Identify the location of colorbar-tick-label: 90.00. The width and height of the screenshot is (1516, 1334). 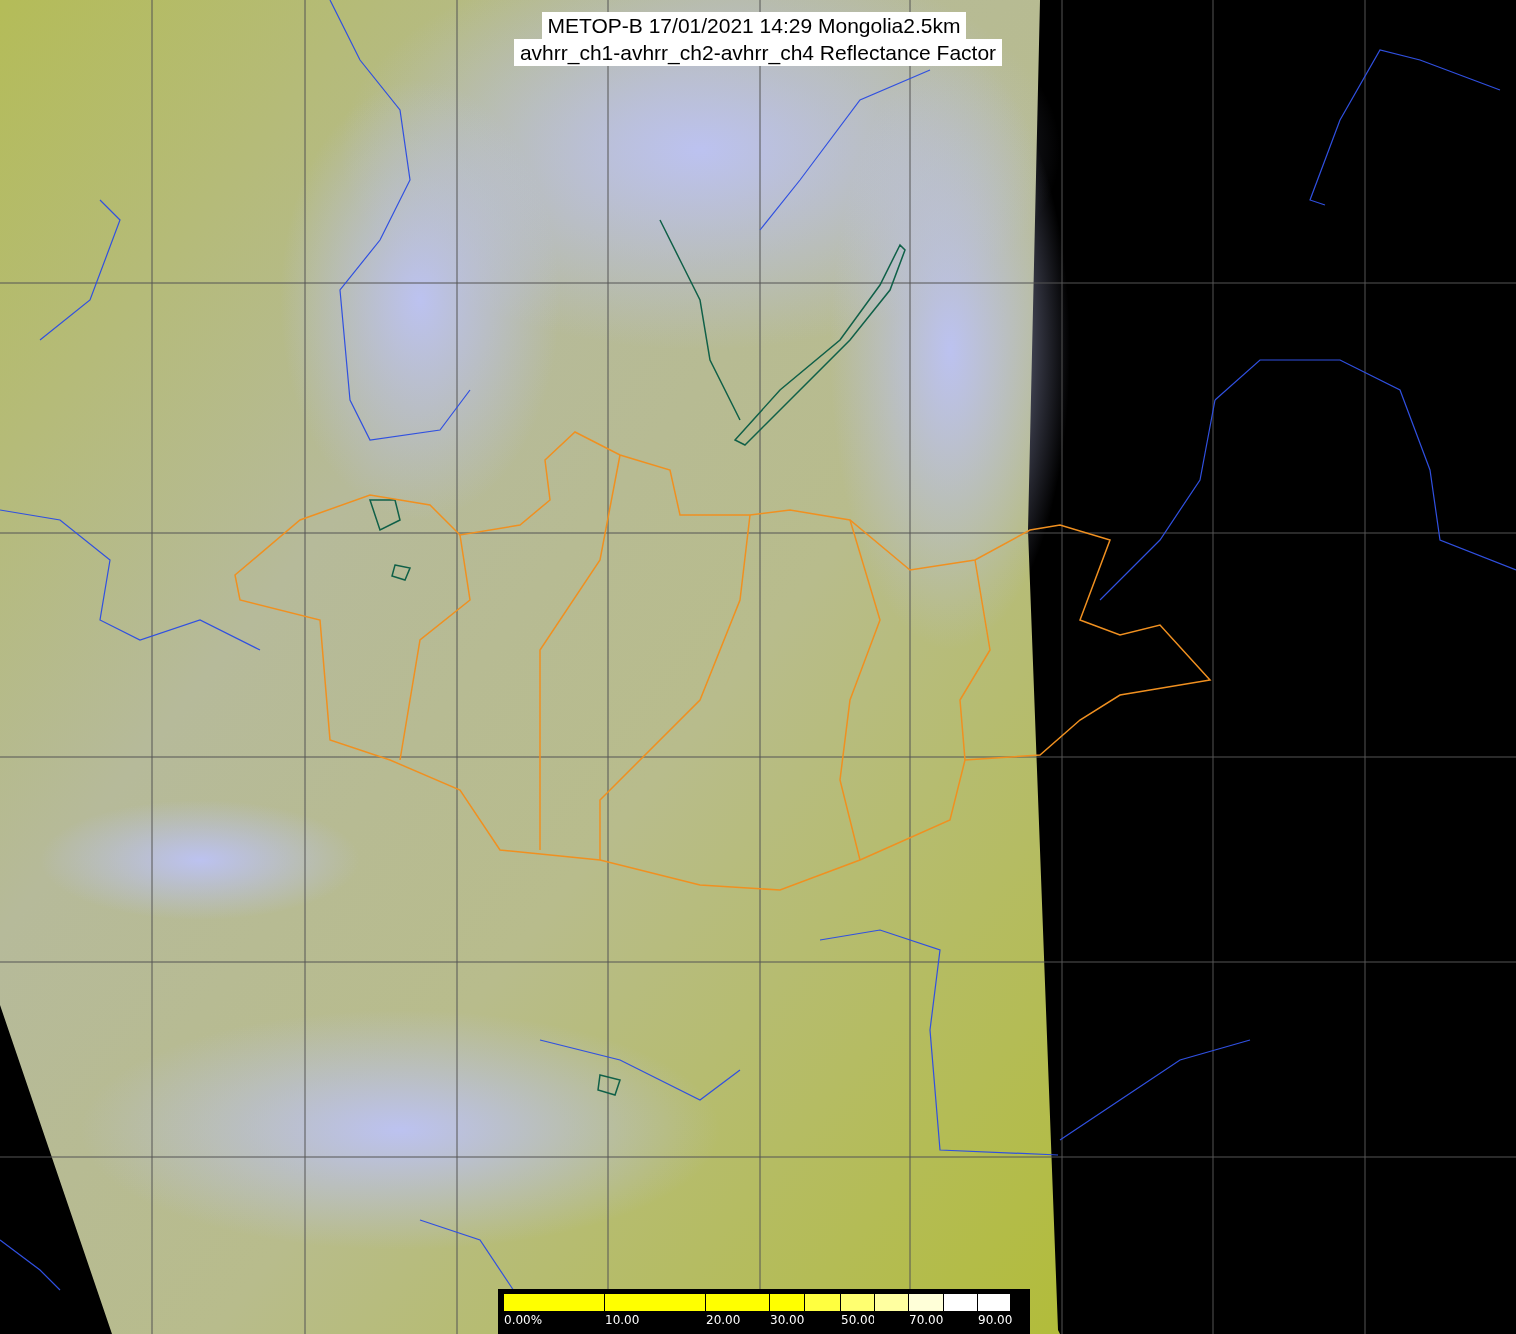
(994, 1320).